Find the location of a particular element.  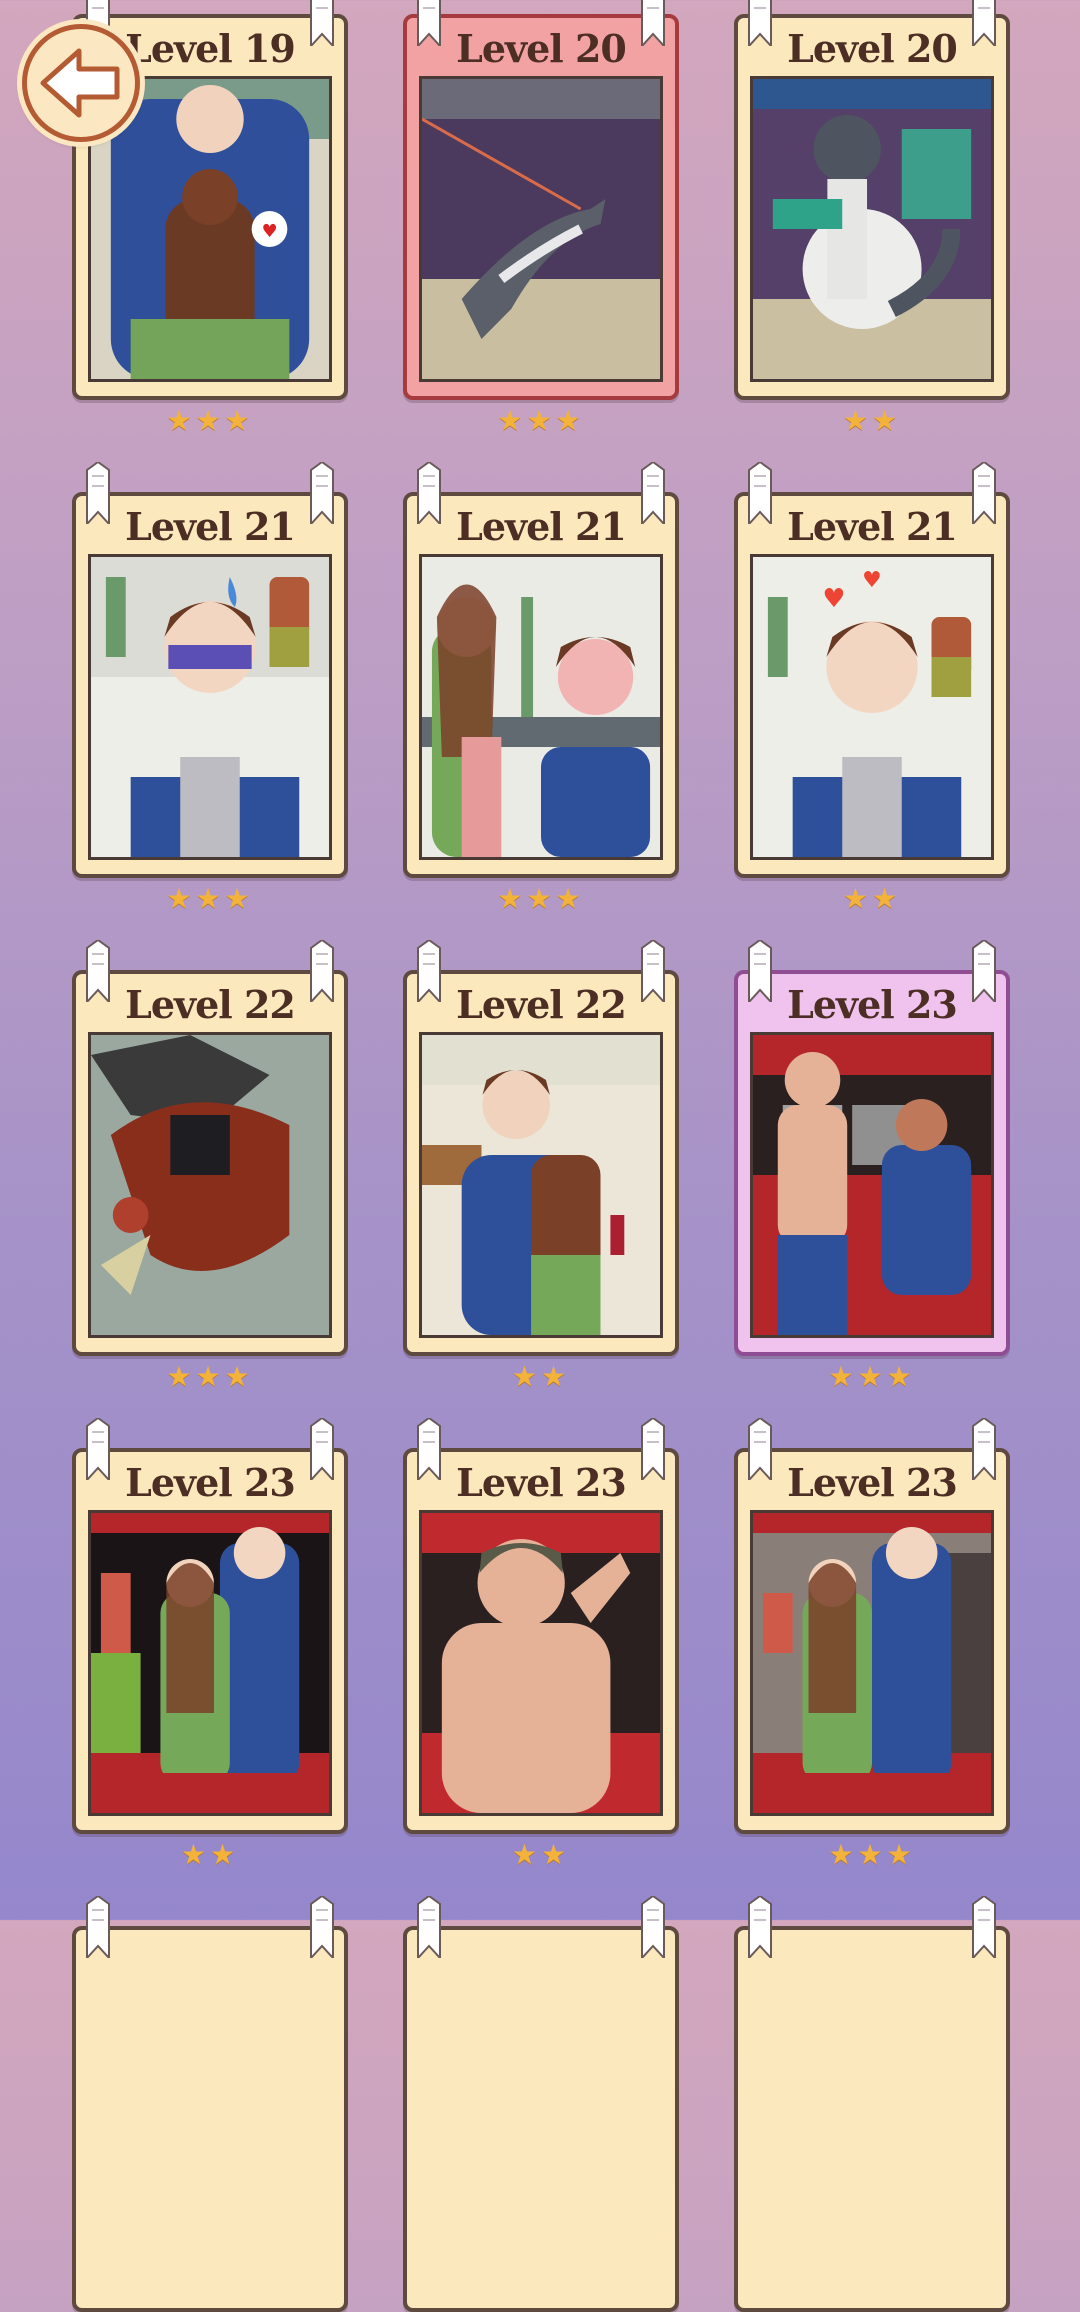

back-arrow-icon is located at coordinates (80, 83).